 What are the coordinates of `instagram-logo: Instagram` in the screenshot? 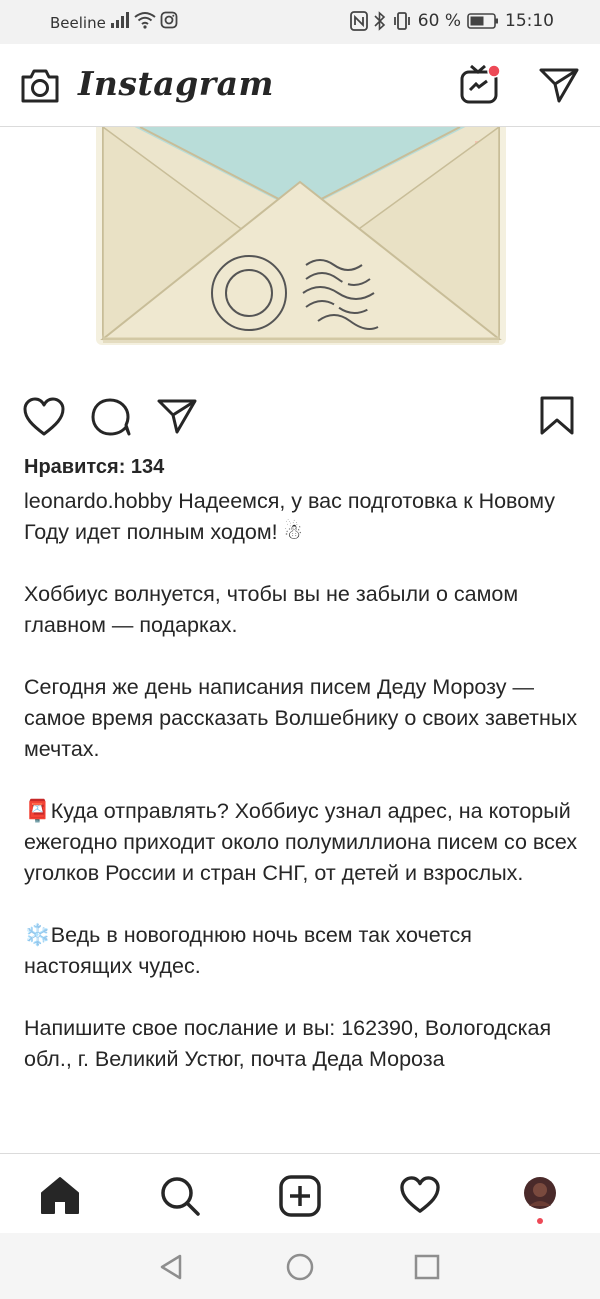 It's located at (176, 83).